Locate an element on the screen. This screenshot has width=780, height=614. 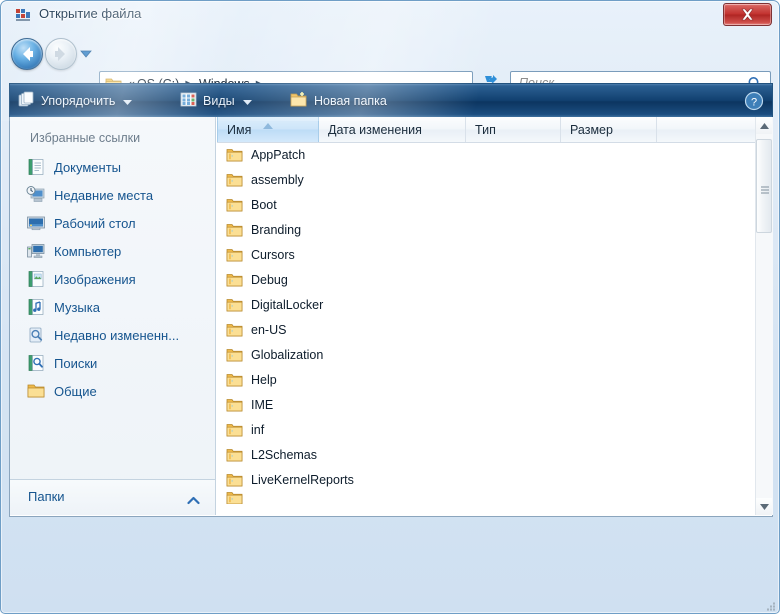
column-header-name: Имя is located at coordinates (268, 129).